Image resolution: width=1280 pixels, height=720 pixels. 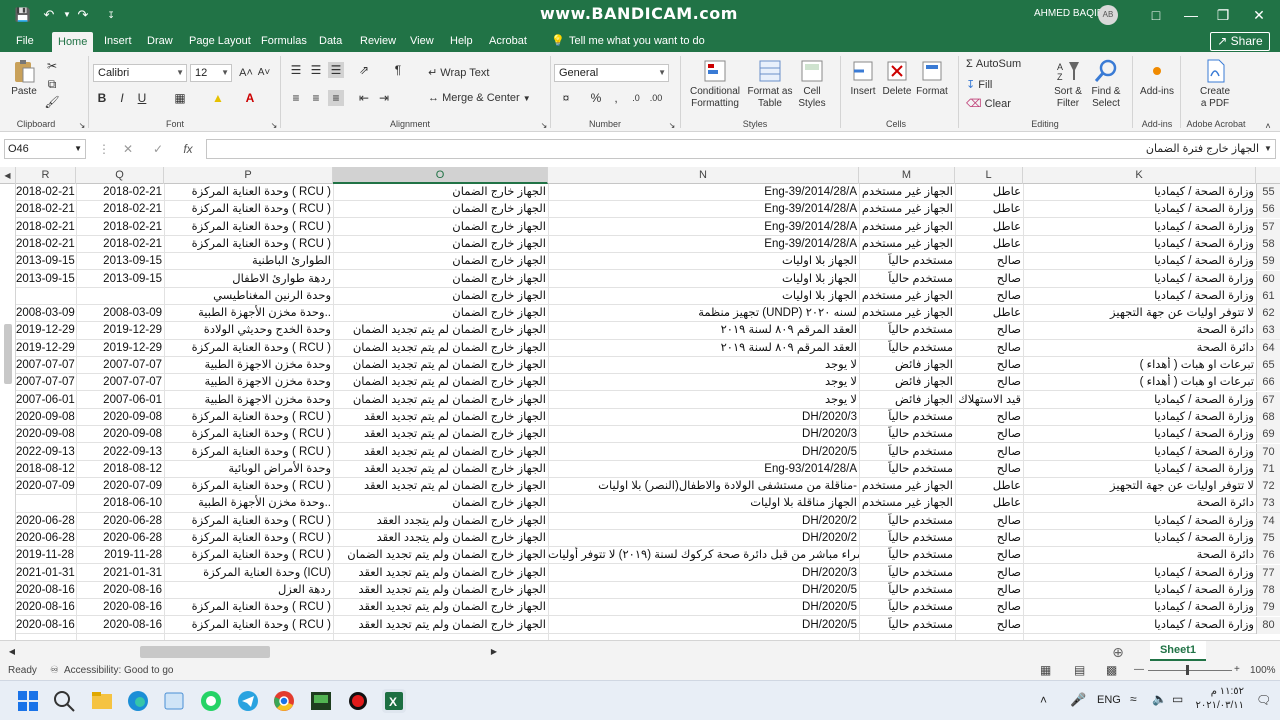 What do you see at coordinates (1178, 651) in the screenshot?
I see `sheet-tab-sheet1: Sheet1` at bounding box center [1178, 651].